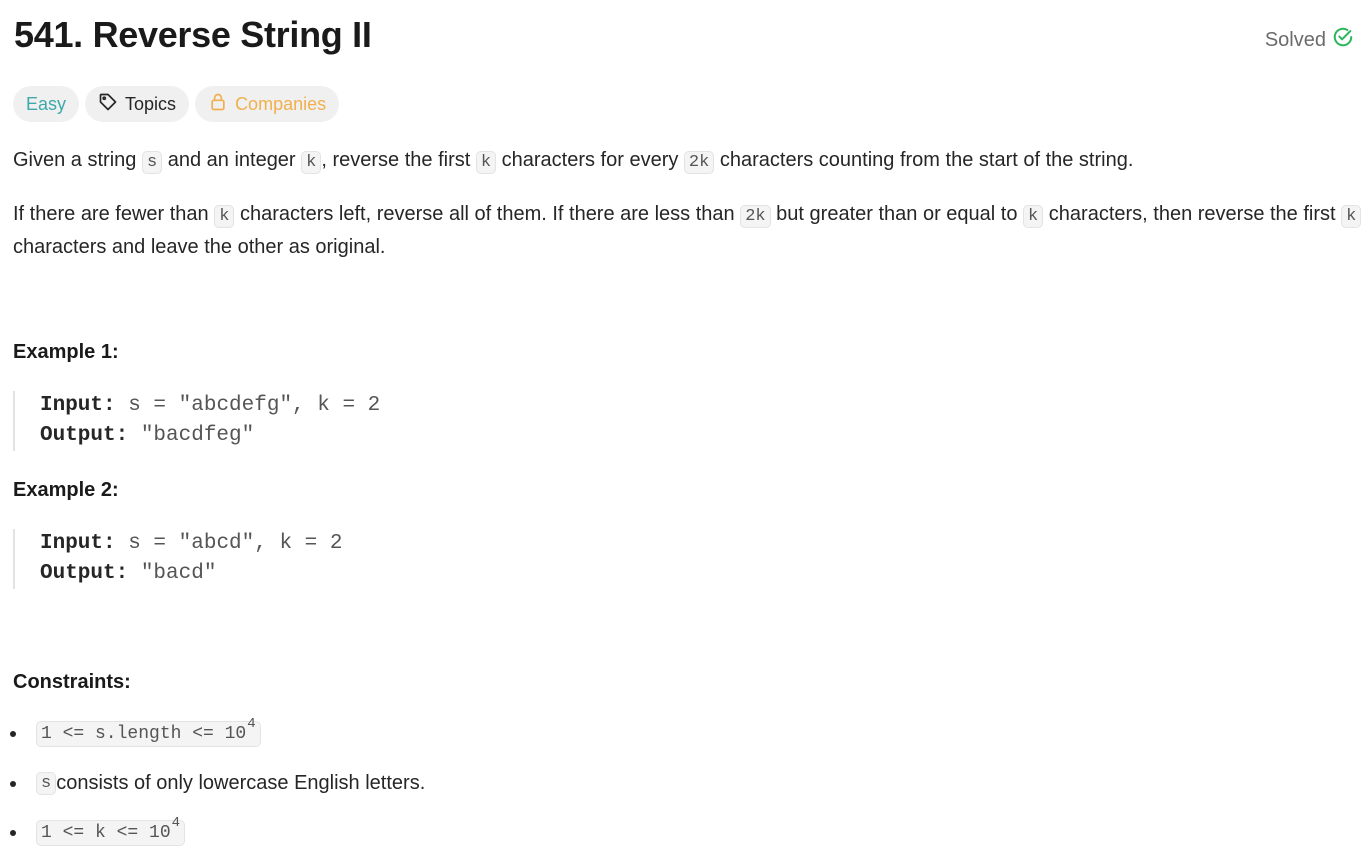 This screenshot has height=866, width=1370. Describe the element at coordinates (66, 490) in the screenshot. I see `example-2-heading: Example 2:` at that location.